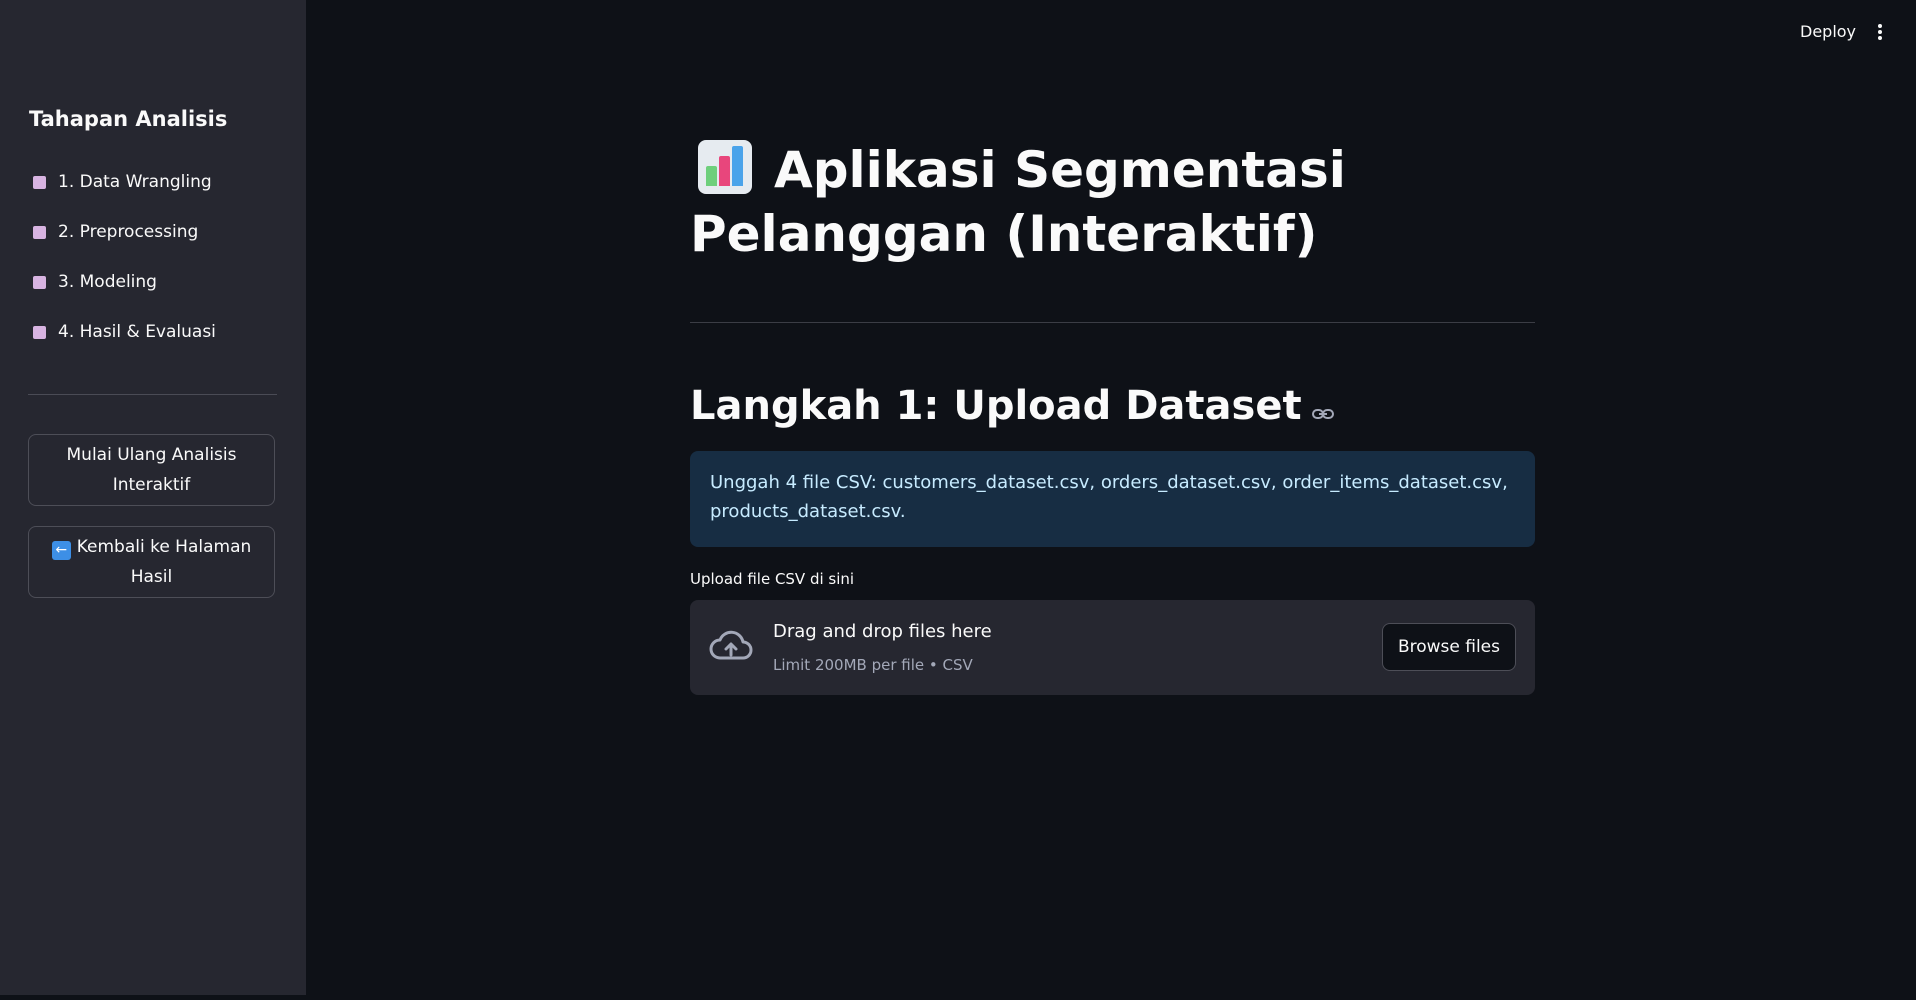 Image resolution: width=1916 pixels, height=1000 pixels. What do you see at coordinates (1112, 322) in the screenshot?
I see `main-divider` at bounding box center [1112, 322].